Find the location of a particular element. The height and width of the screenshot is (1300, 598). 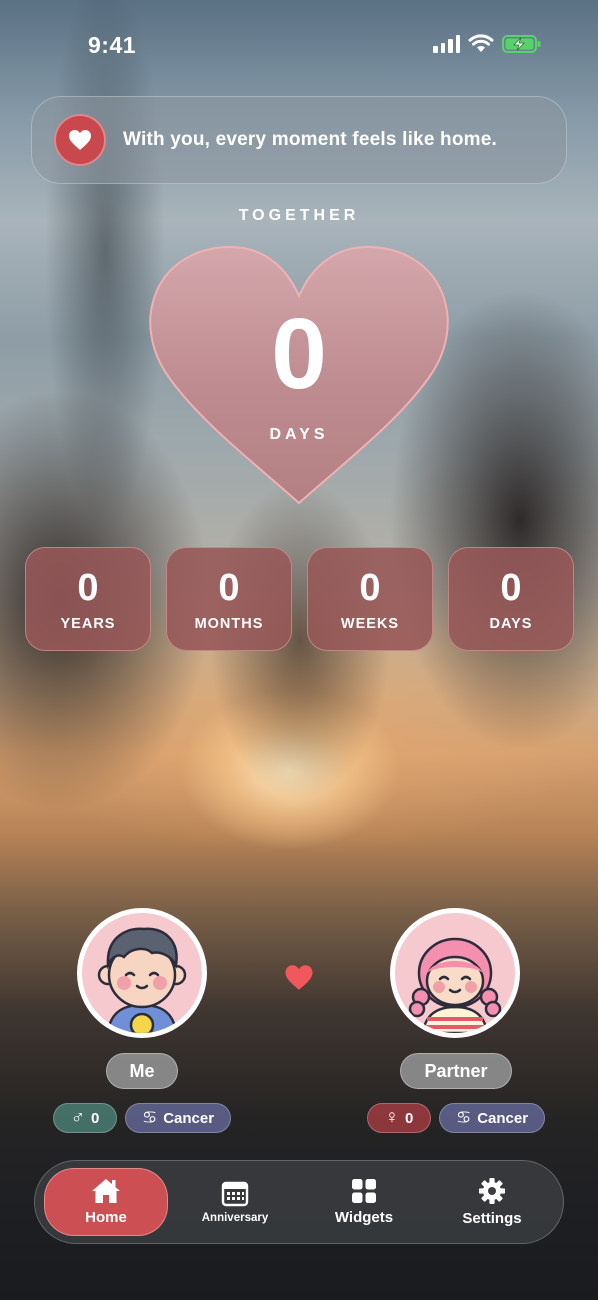

wifi-icon is located at coordinates (481, 43).